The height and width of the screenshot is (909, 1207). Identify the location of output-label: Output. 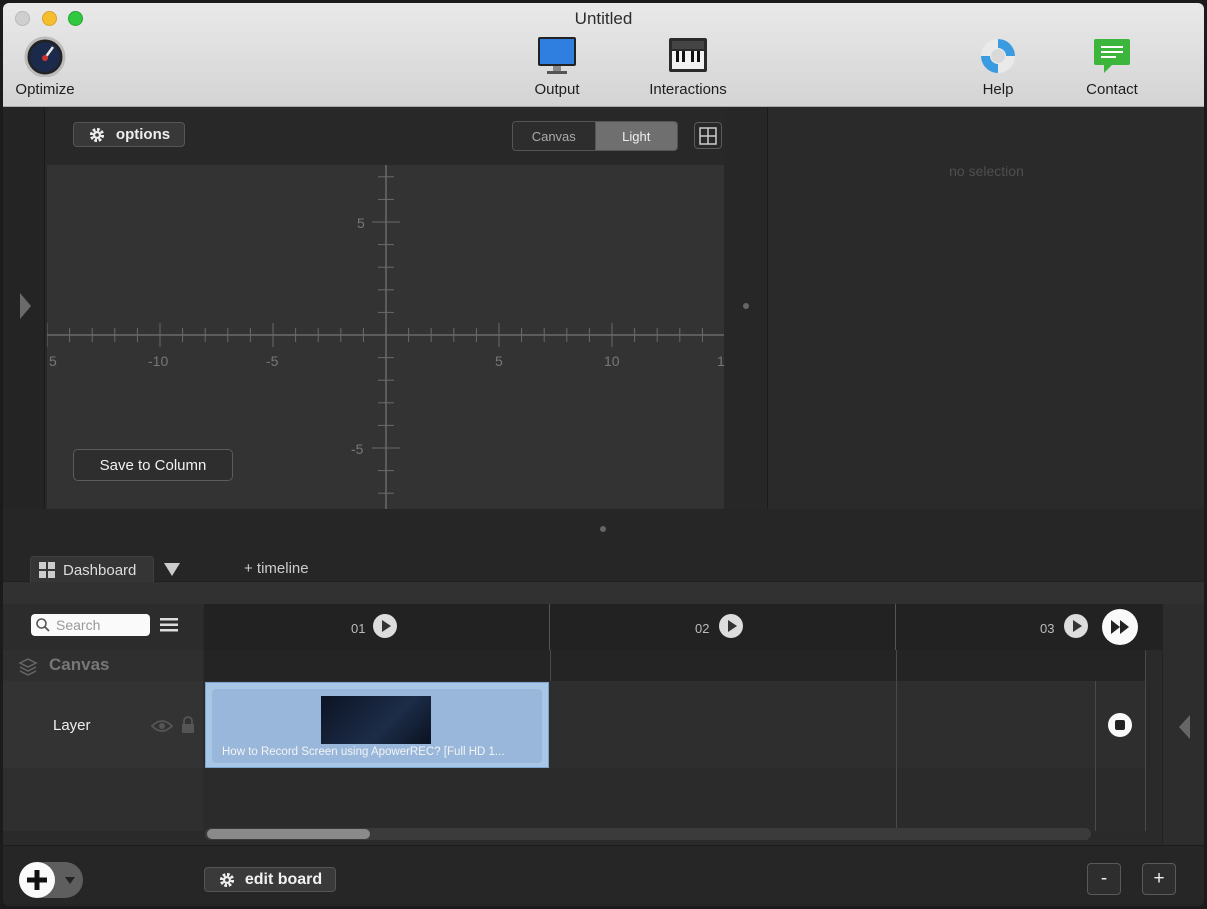
(557, 89).